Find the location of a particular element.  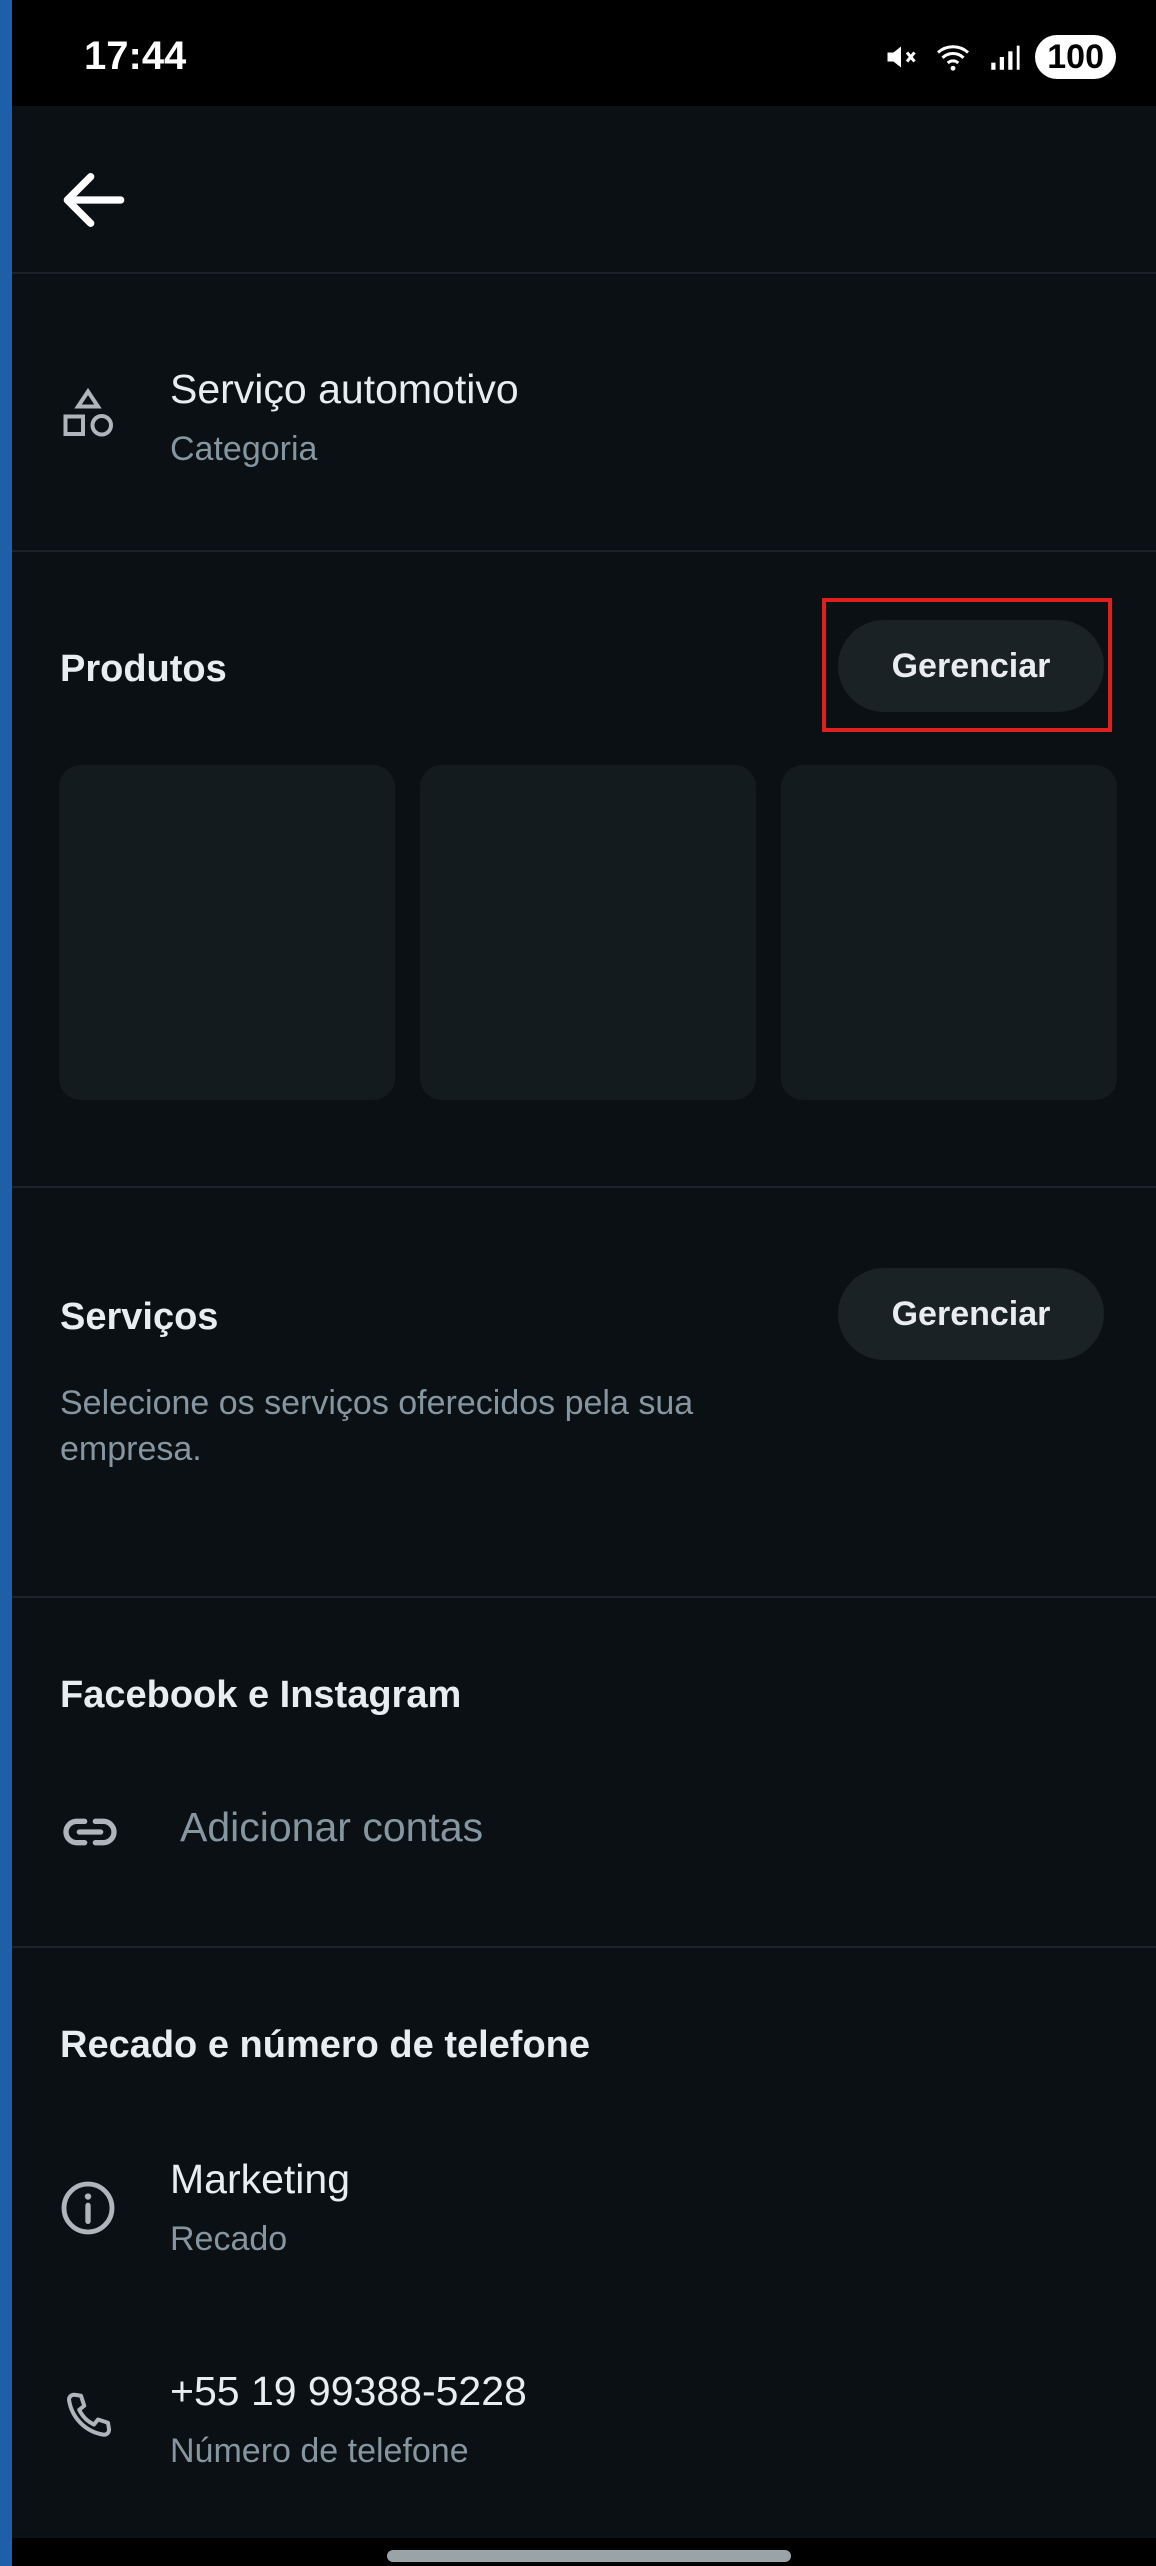

highlight-box is located at coordinates (967, 665).